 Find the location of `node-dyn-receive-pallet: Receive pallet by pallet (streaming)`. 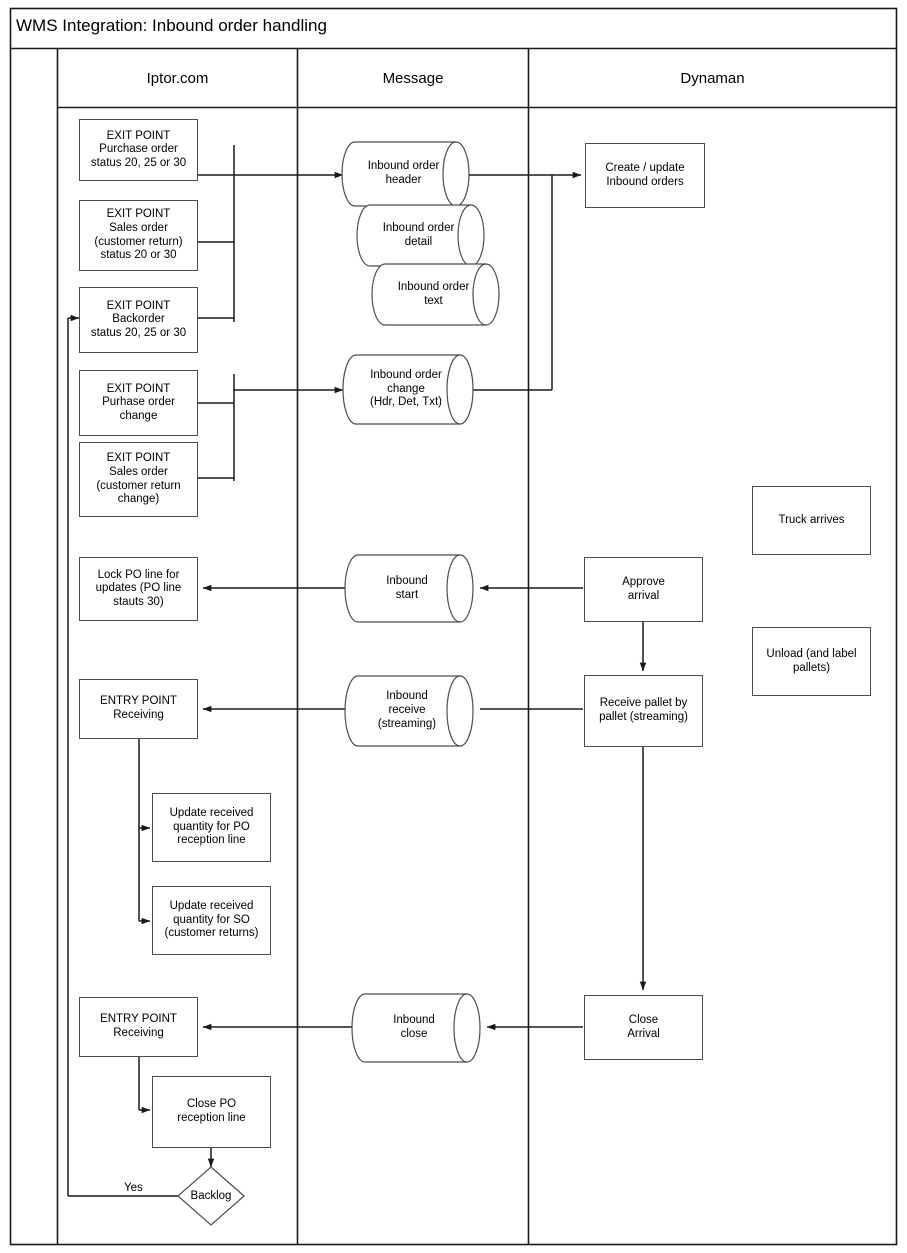

node-dyn-receive-pallet: Receive pallet by pallet (streaming) is located at coordinates (643, 711).